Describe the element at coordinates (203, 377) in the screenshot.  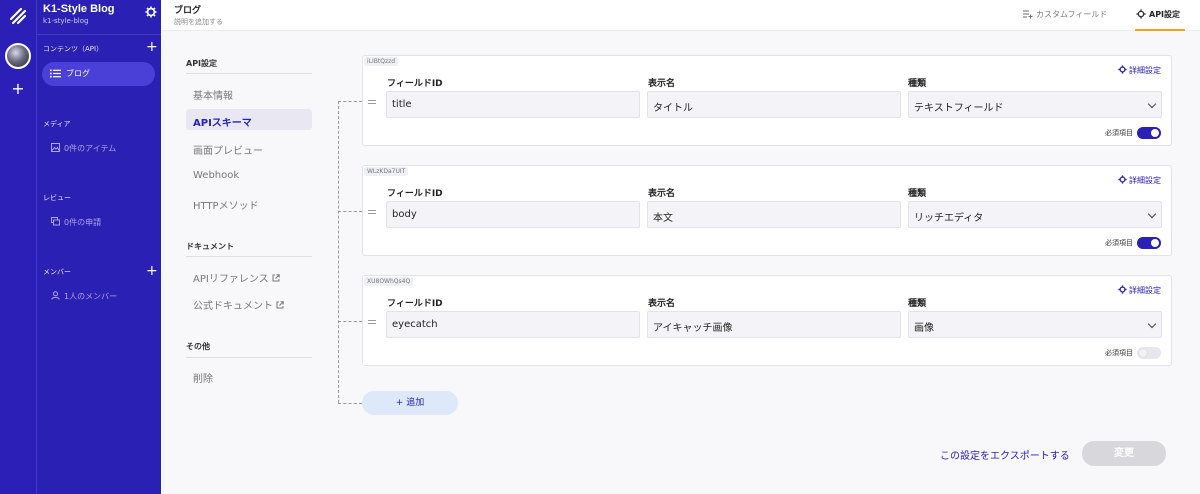
I see `submenu-item-delete: 削除` at that location.